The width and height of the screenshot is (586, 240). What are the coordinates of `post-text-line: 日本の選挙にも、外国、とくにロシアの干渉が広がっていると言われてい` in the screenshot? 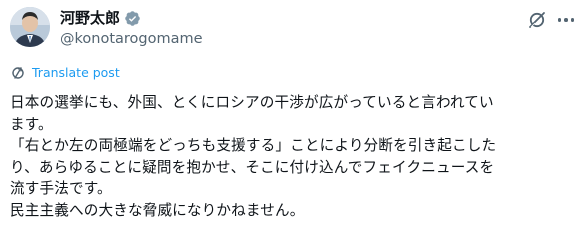 It's located at (252, 102).